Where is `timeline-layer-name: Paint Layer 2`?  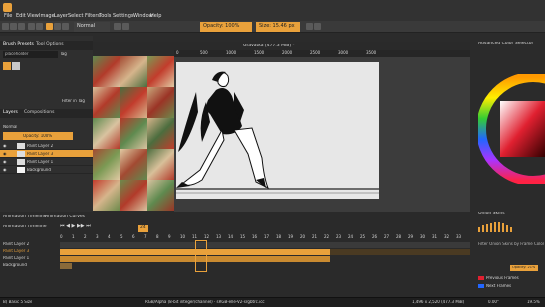 timeline-layer-name: Paint Layer 2 is located at coordinates (16, 244).